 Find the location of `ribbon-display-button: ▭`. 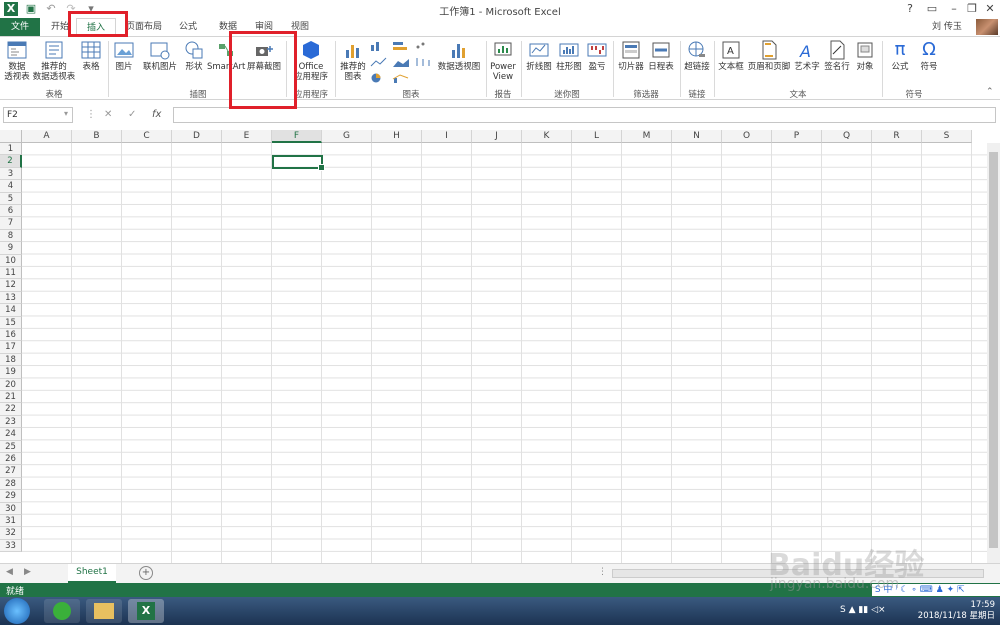

ribbon-display-button: ▭ is located at coordinates (932, 9).